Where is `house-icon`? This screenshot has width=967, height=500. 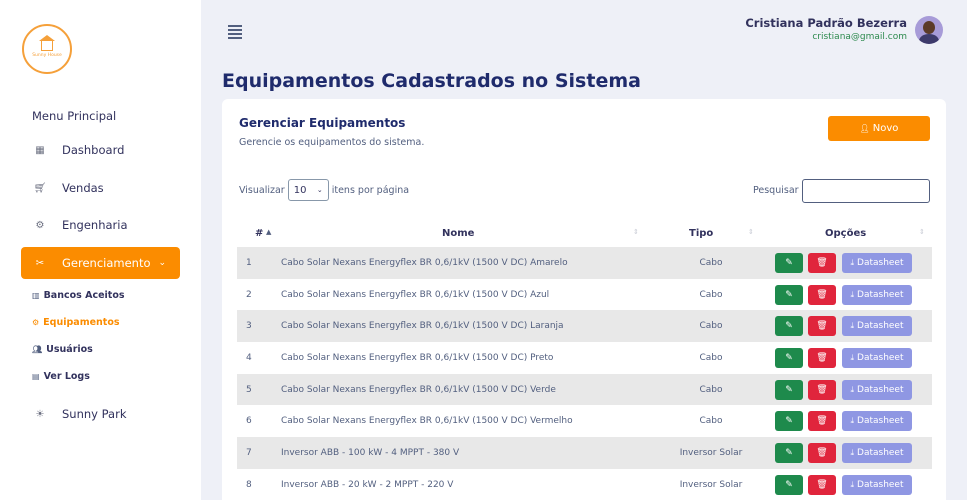 house-icon is located at coordinates (47, 42).